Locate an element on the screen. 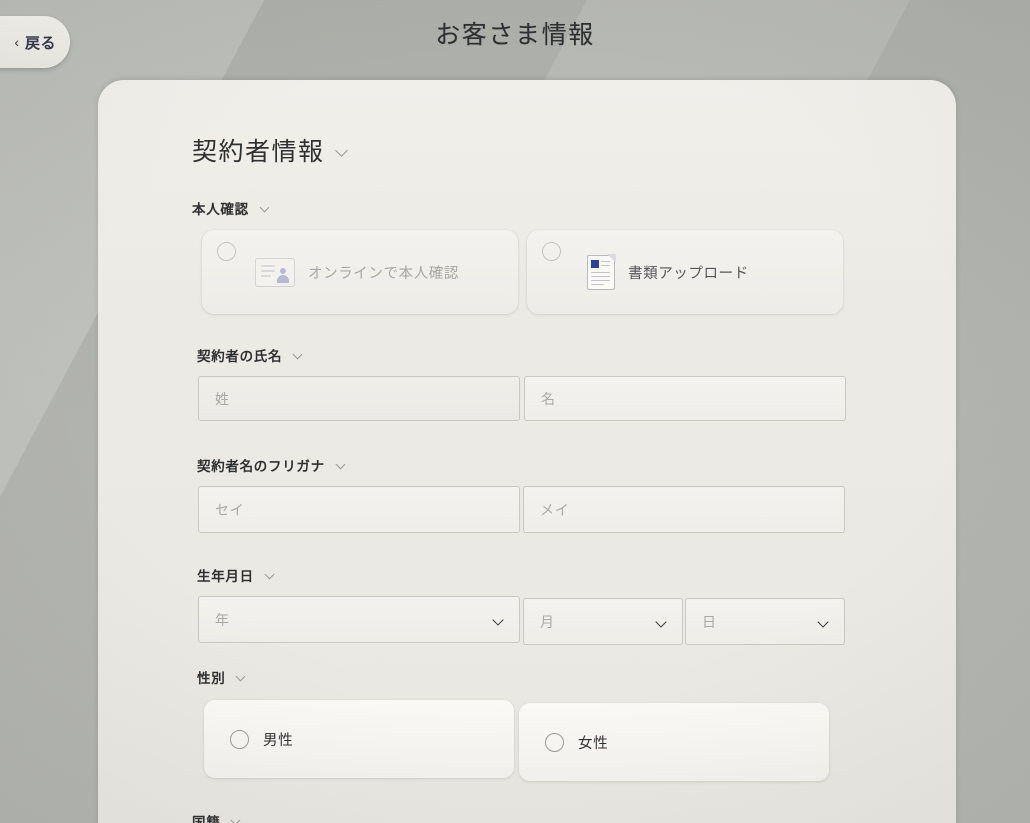 Image resolution: width=1030 pixels, height=823 pixels. identity-option-online: オンラインで本人確認 is located at coordinates (360, 272).